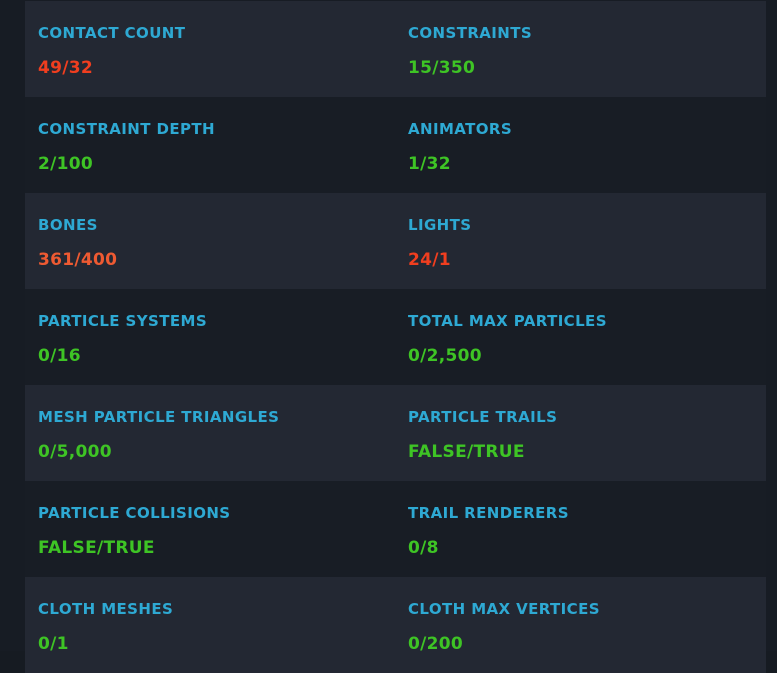 Image resolution: width=777 pixels, height=673 pixels. I want to click on stat-label: PARTICLE COLLISIONS, so click(134, 513).